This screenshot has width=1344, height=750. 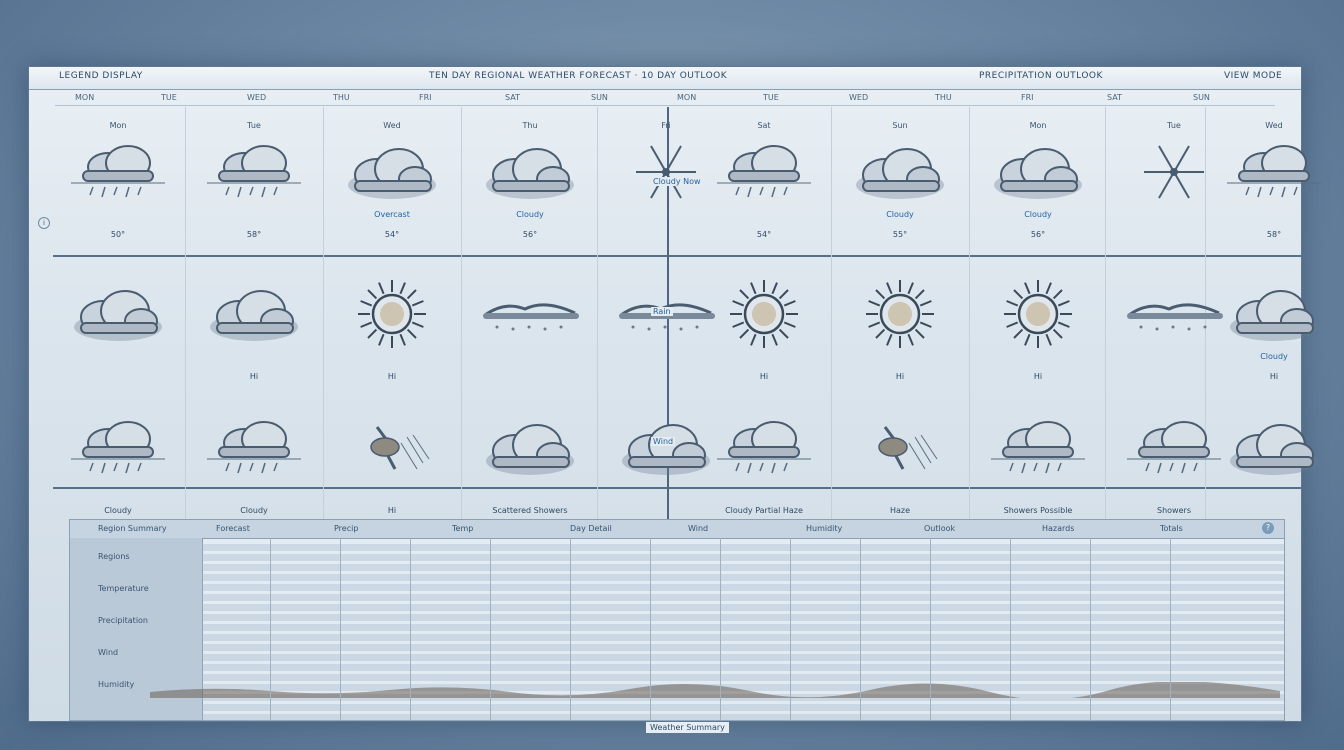 What do you see at coordinates (1058, 528) in the screenshot?
I see `column-header: Hazards` at bounding box center [1058, 528].